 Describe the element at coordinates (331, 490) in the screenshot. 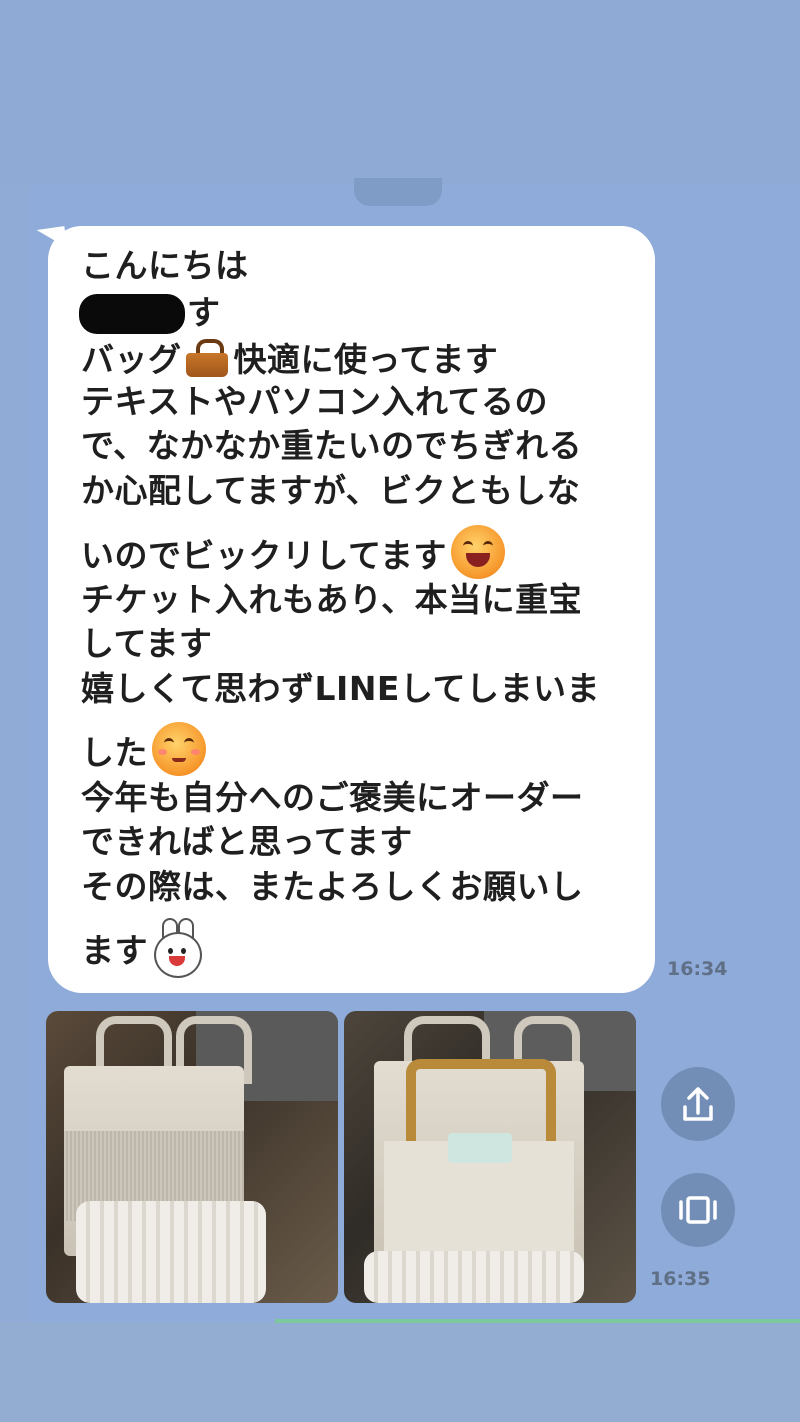

I see `message-line: か心配してますが、ビクともしな` at that location.